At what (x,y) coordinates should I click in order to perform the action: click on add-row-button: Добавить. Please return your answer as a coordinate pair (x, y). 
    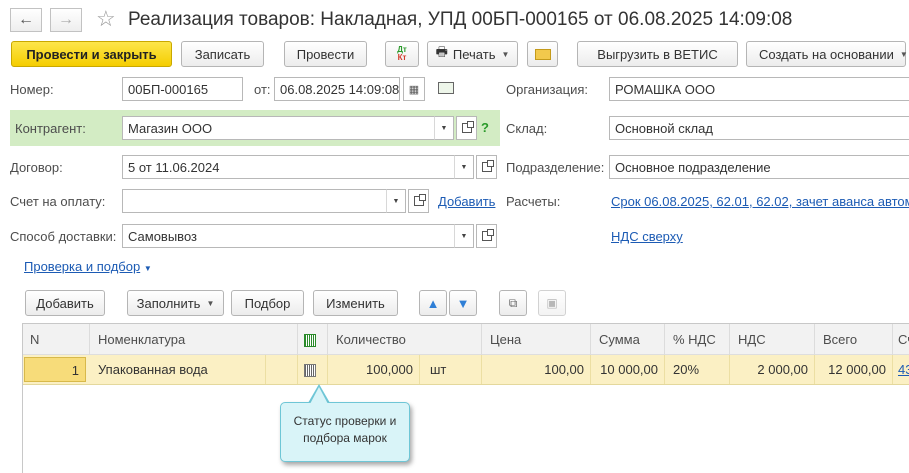
    Looking at the image, I should click on (65, 303).